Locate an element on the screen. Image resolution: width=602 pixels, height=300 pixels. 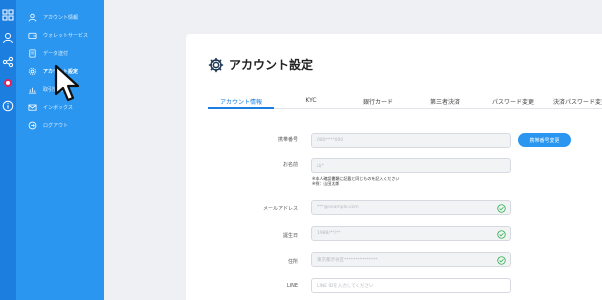
address-value: 東京都渋谷区*************** is located at coordinates (347, 260).